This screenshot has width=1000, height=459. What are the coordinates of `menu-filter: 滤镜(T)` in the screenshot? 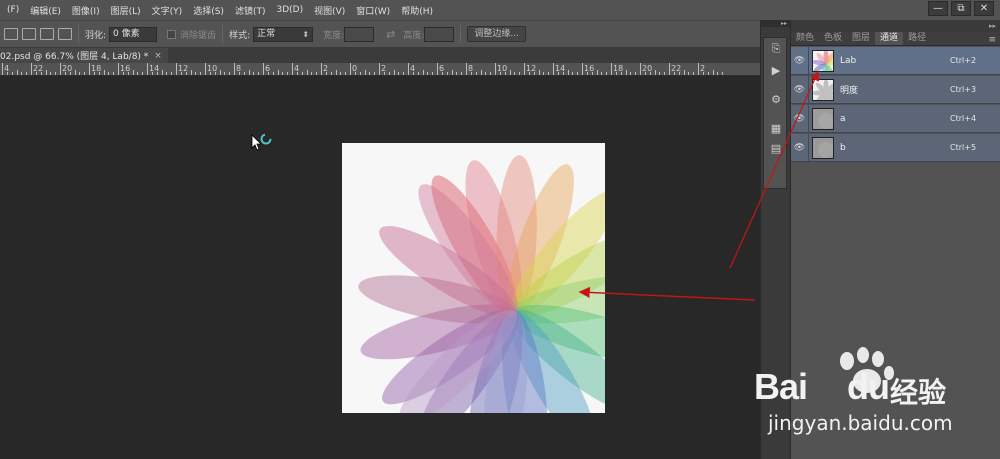 It's located at (251, 10).